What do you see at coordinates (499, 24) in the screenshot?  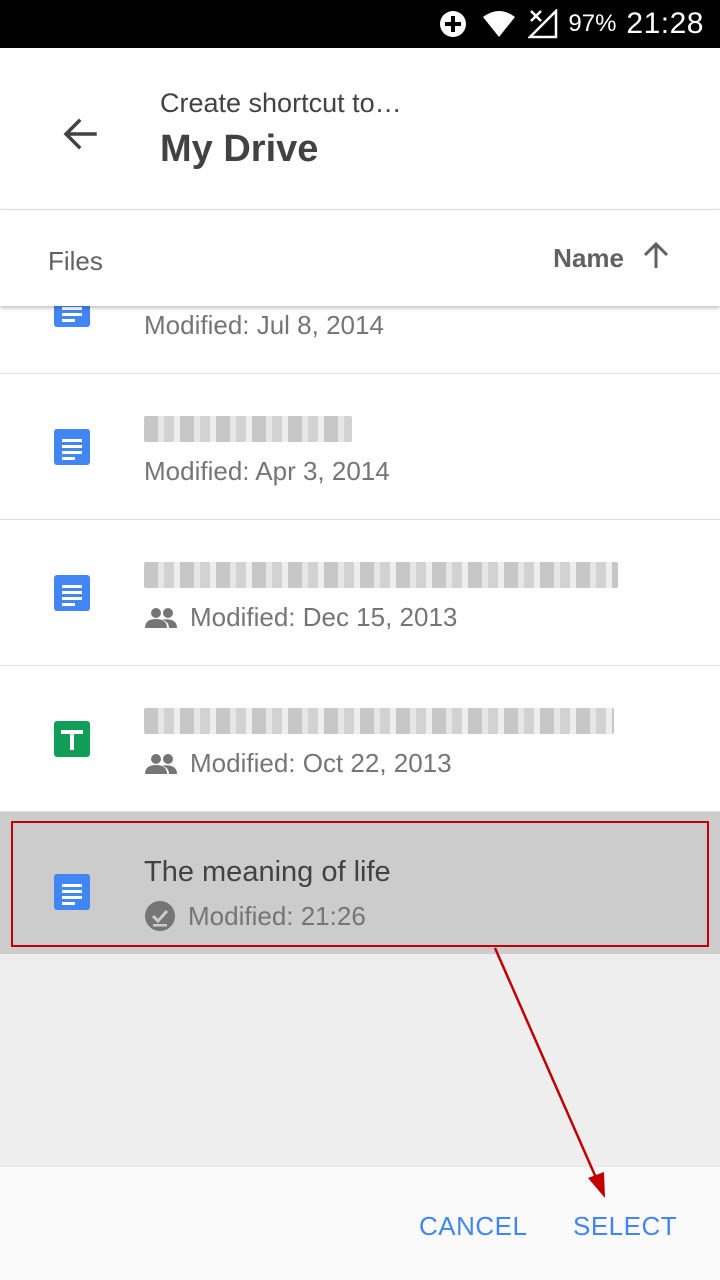 I see `wifi-icon` at bounding box center [499, 24].